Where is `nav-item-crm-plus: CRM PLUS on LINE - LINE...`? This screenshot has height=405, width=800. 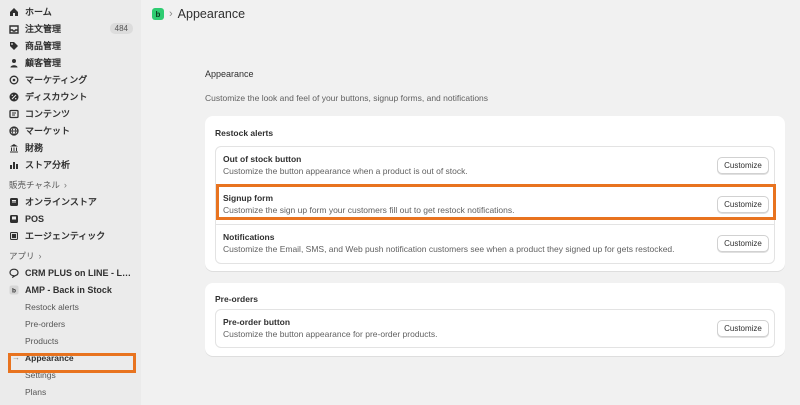 nav-item-crm-plus: CRM PLUS on LINE - LINE... is located at coordinates (70, 272).